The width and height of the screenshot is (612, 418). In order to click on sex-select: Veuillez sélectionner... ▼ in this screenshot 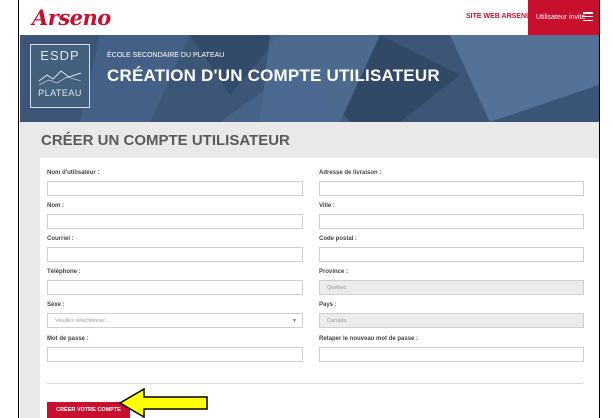, I will do `click(175, 320)`.